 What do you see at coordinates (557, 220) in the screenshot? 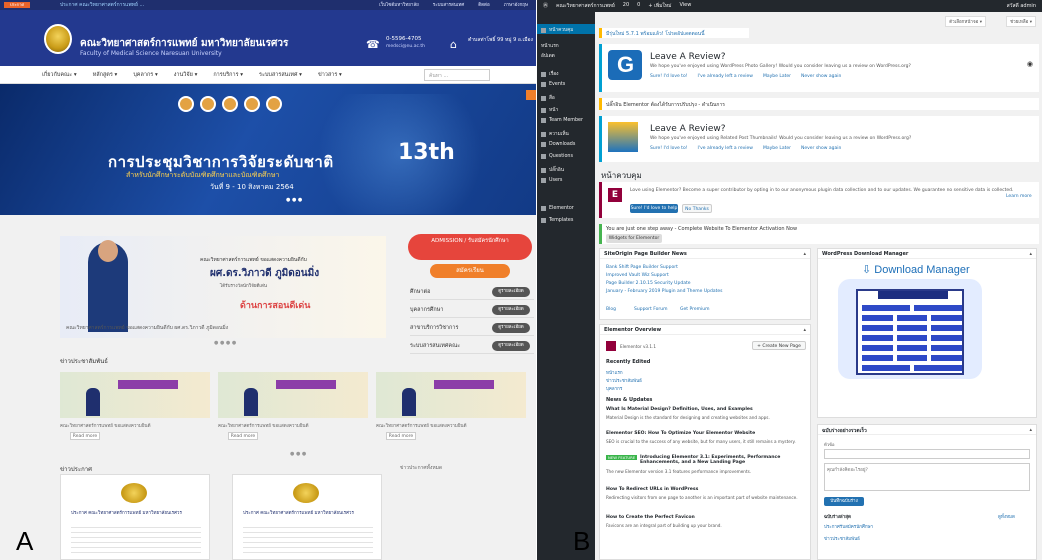
I see `sidebar-item: Templates` at bounding box center [557, 220].